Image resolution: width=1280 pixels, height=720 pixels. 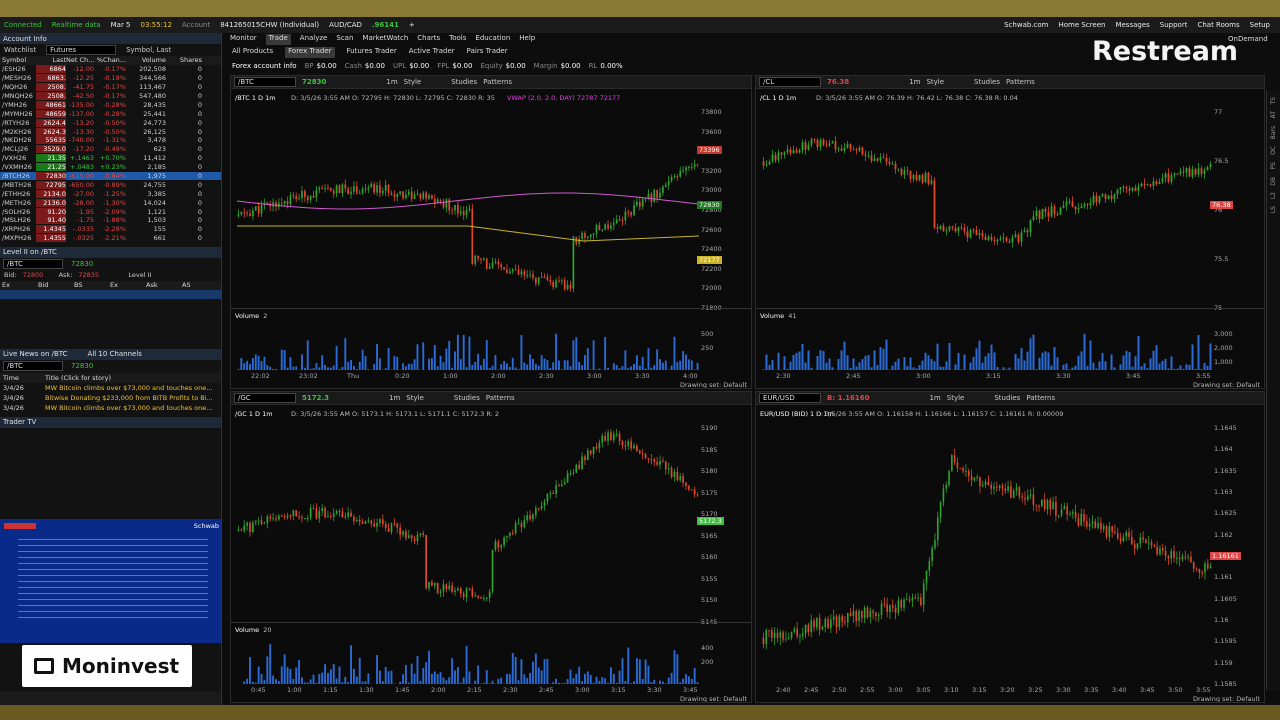 I want to click on sidebar-tab: PS, so click(x=1273, y=165).